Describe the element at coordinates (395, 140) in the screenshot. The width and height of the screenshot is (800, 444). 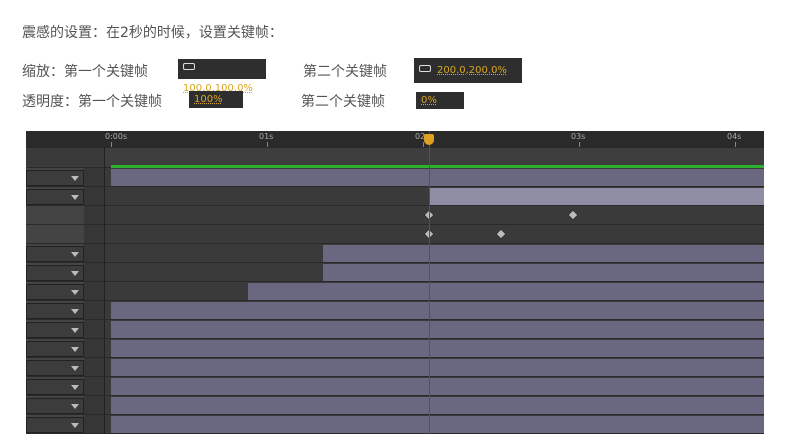
I see `time-ruler: 0:00s 01s 02s 03s 04s` at that location.